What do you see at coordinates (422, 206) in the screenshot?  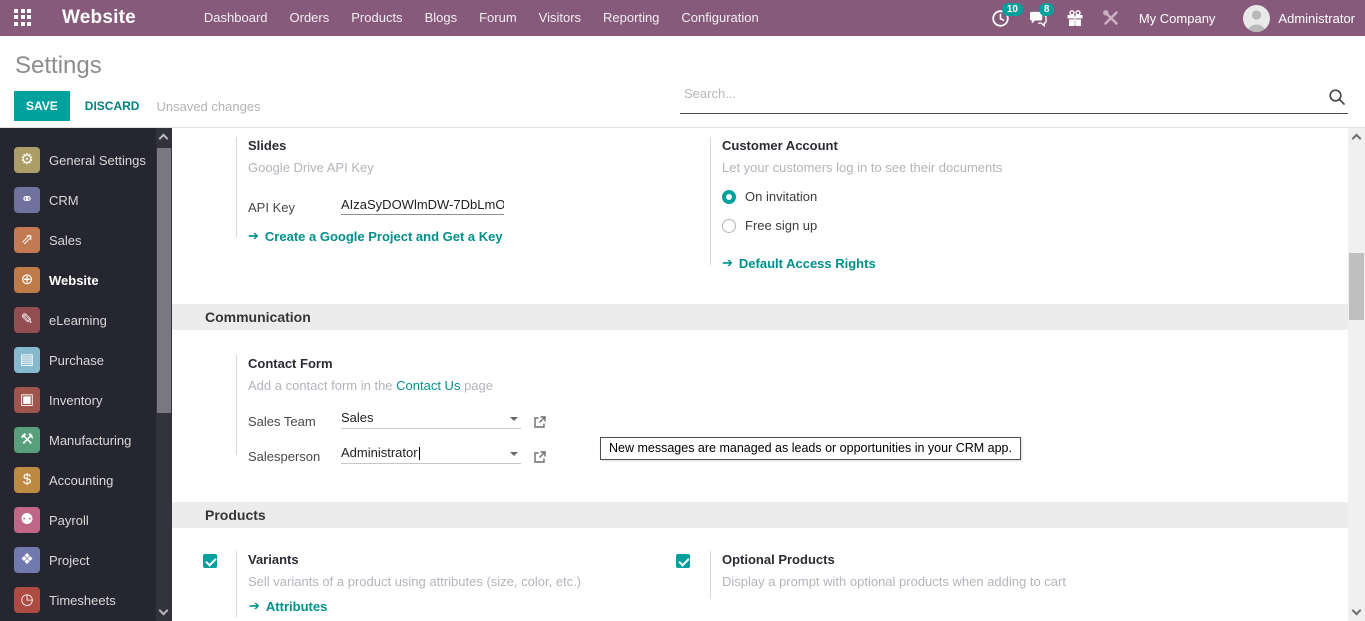 I see `api-key-input` at bounding box center [422, 206].